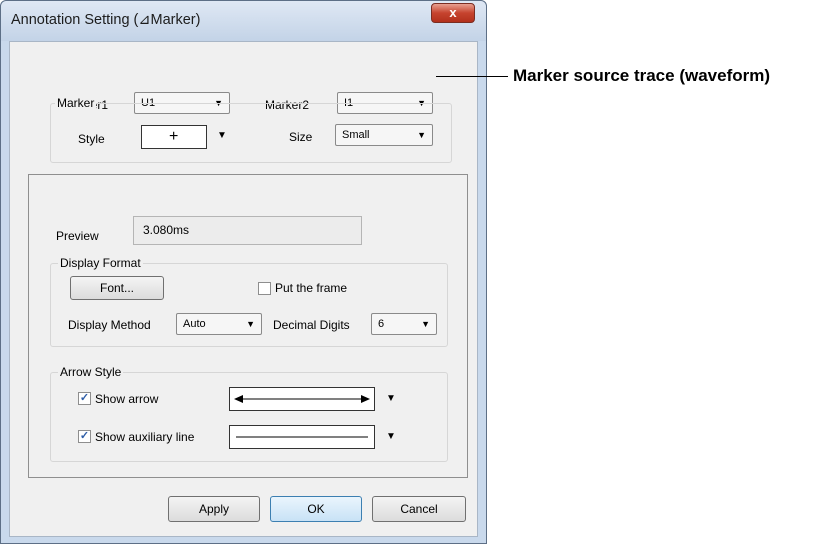  What do you see at coordinates (384, 135) in the screenshot?
I see `marker-size-select: Small ▼` at bounding box center [384, 135].